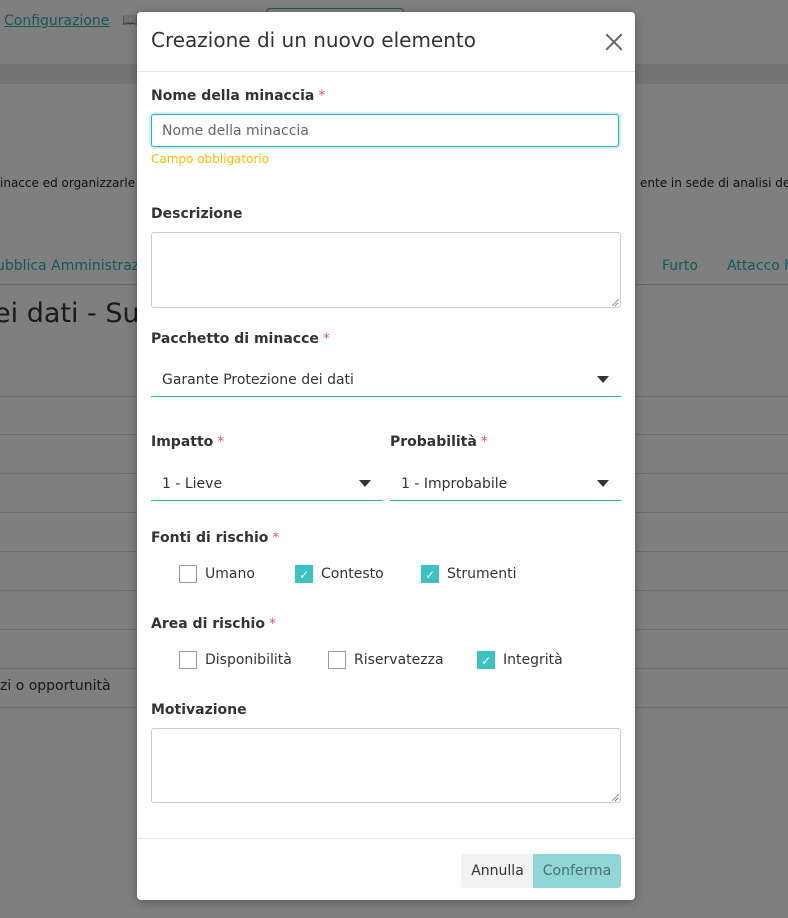  Describe the element at coordinates (188, 574) in the screenshot. I see `checkbox-umano` at that location.